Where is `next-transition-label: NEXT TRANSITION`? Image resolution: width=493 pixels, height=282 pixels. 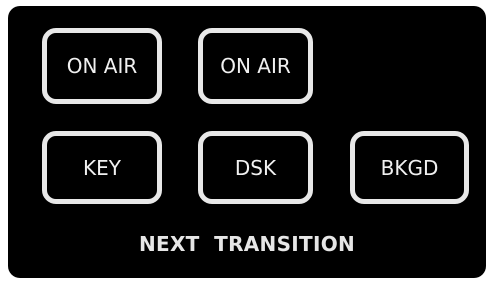
next-transition-label: NEXT TRANSITION is located at coordinates (247, 244).